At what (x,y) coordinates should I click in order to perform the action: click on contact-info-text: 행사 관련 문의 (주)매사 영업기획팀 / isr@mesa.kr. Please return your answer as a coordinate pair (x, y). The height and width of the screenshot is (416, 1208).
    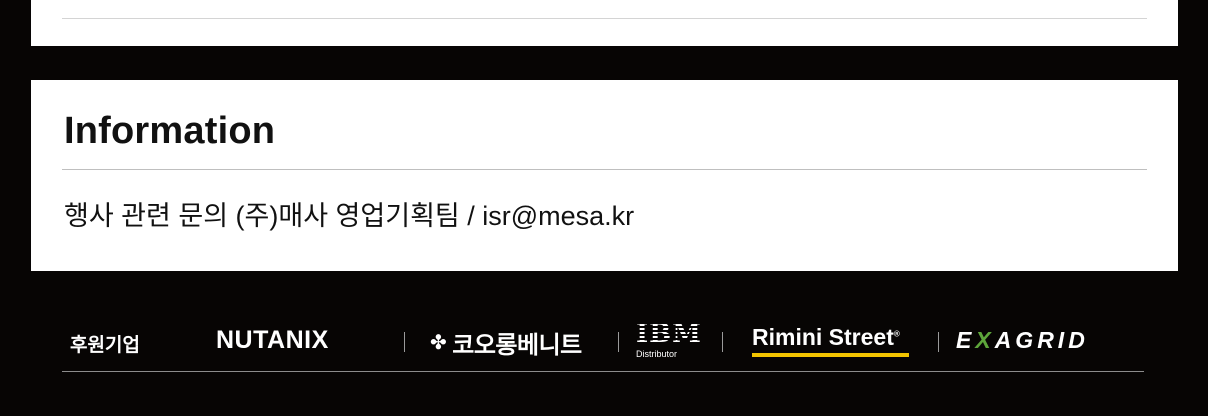
    Looking at the image, I should click on (349, 216).